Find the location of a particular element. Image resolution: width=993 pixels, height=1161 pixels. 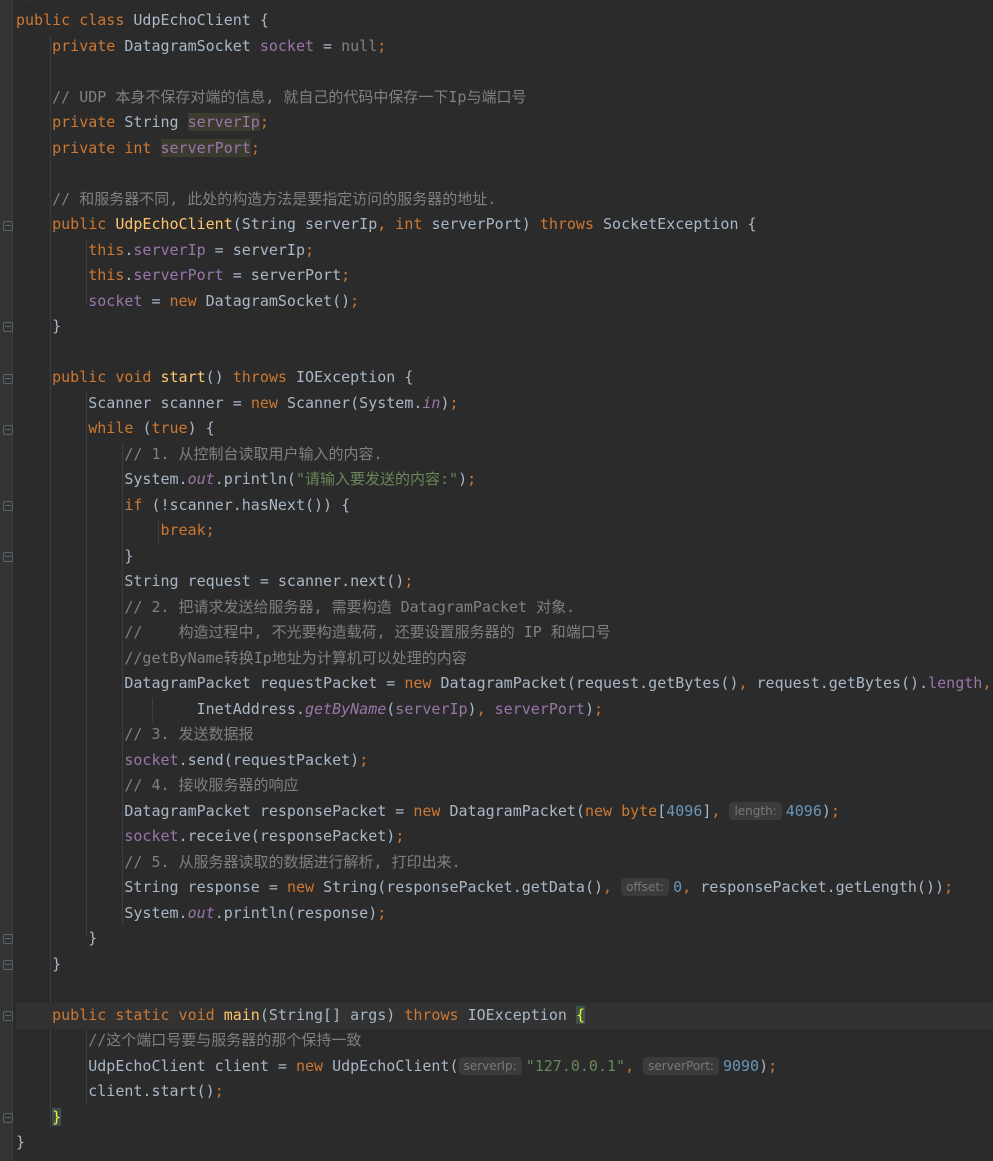

code-line: // 4. 接收服务器的响应 is located at coordinates (504, 786).